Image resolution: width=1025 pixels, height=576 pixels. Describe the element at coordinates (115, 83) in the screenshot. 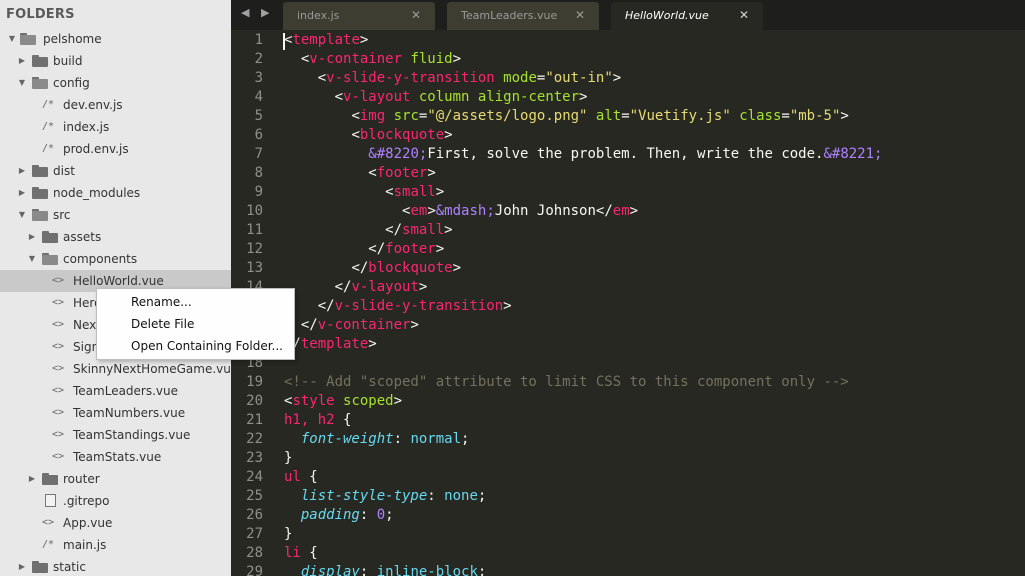

I see `tree-folder-config: ▼ config` at that location.